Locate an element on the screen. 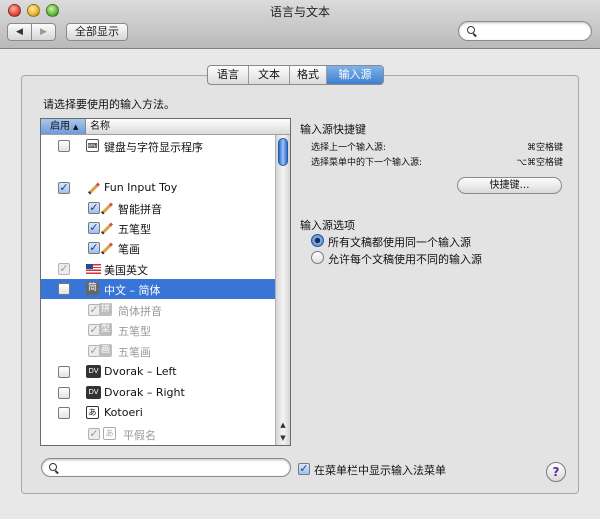  list-item: DV Dvorak – Right is located at coordinates (158, 393).